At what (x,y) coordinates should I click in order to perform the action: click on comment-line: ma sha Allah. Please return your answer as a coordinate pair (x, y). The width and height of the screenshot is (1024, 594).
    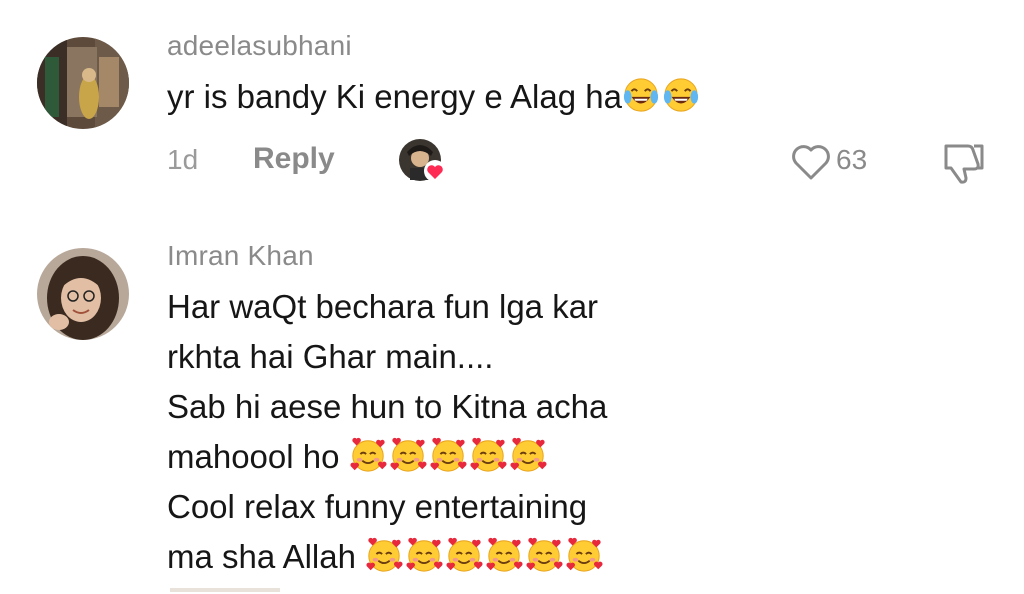
    Looking at the image, I should click on (387, 557).